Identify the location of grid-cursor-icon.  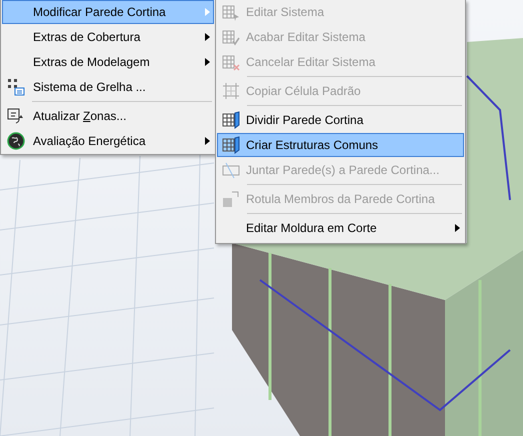
(231, 12).